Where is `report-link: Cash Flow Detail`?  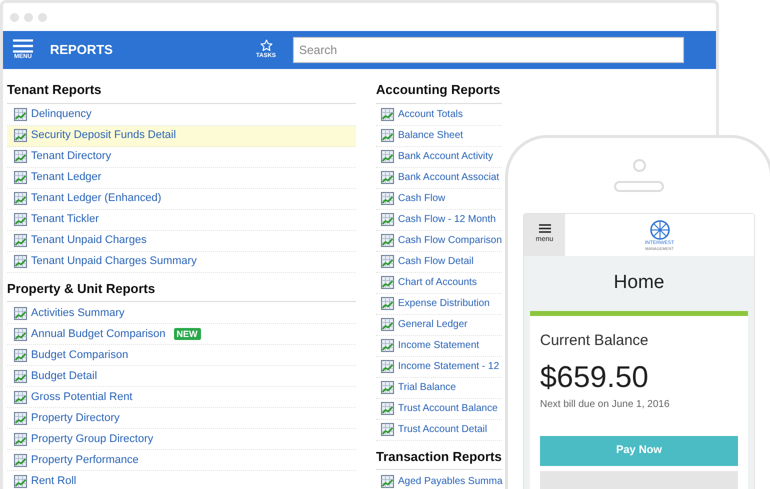
report-link: Cash Flow Detail is located at coordinates (439, 262).